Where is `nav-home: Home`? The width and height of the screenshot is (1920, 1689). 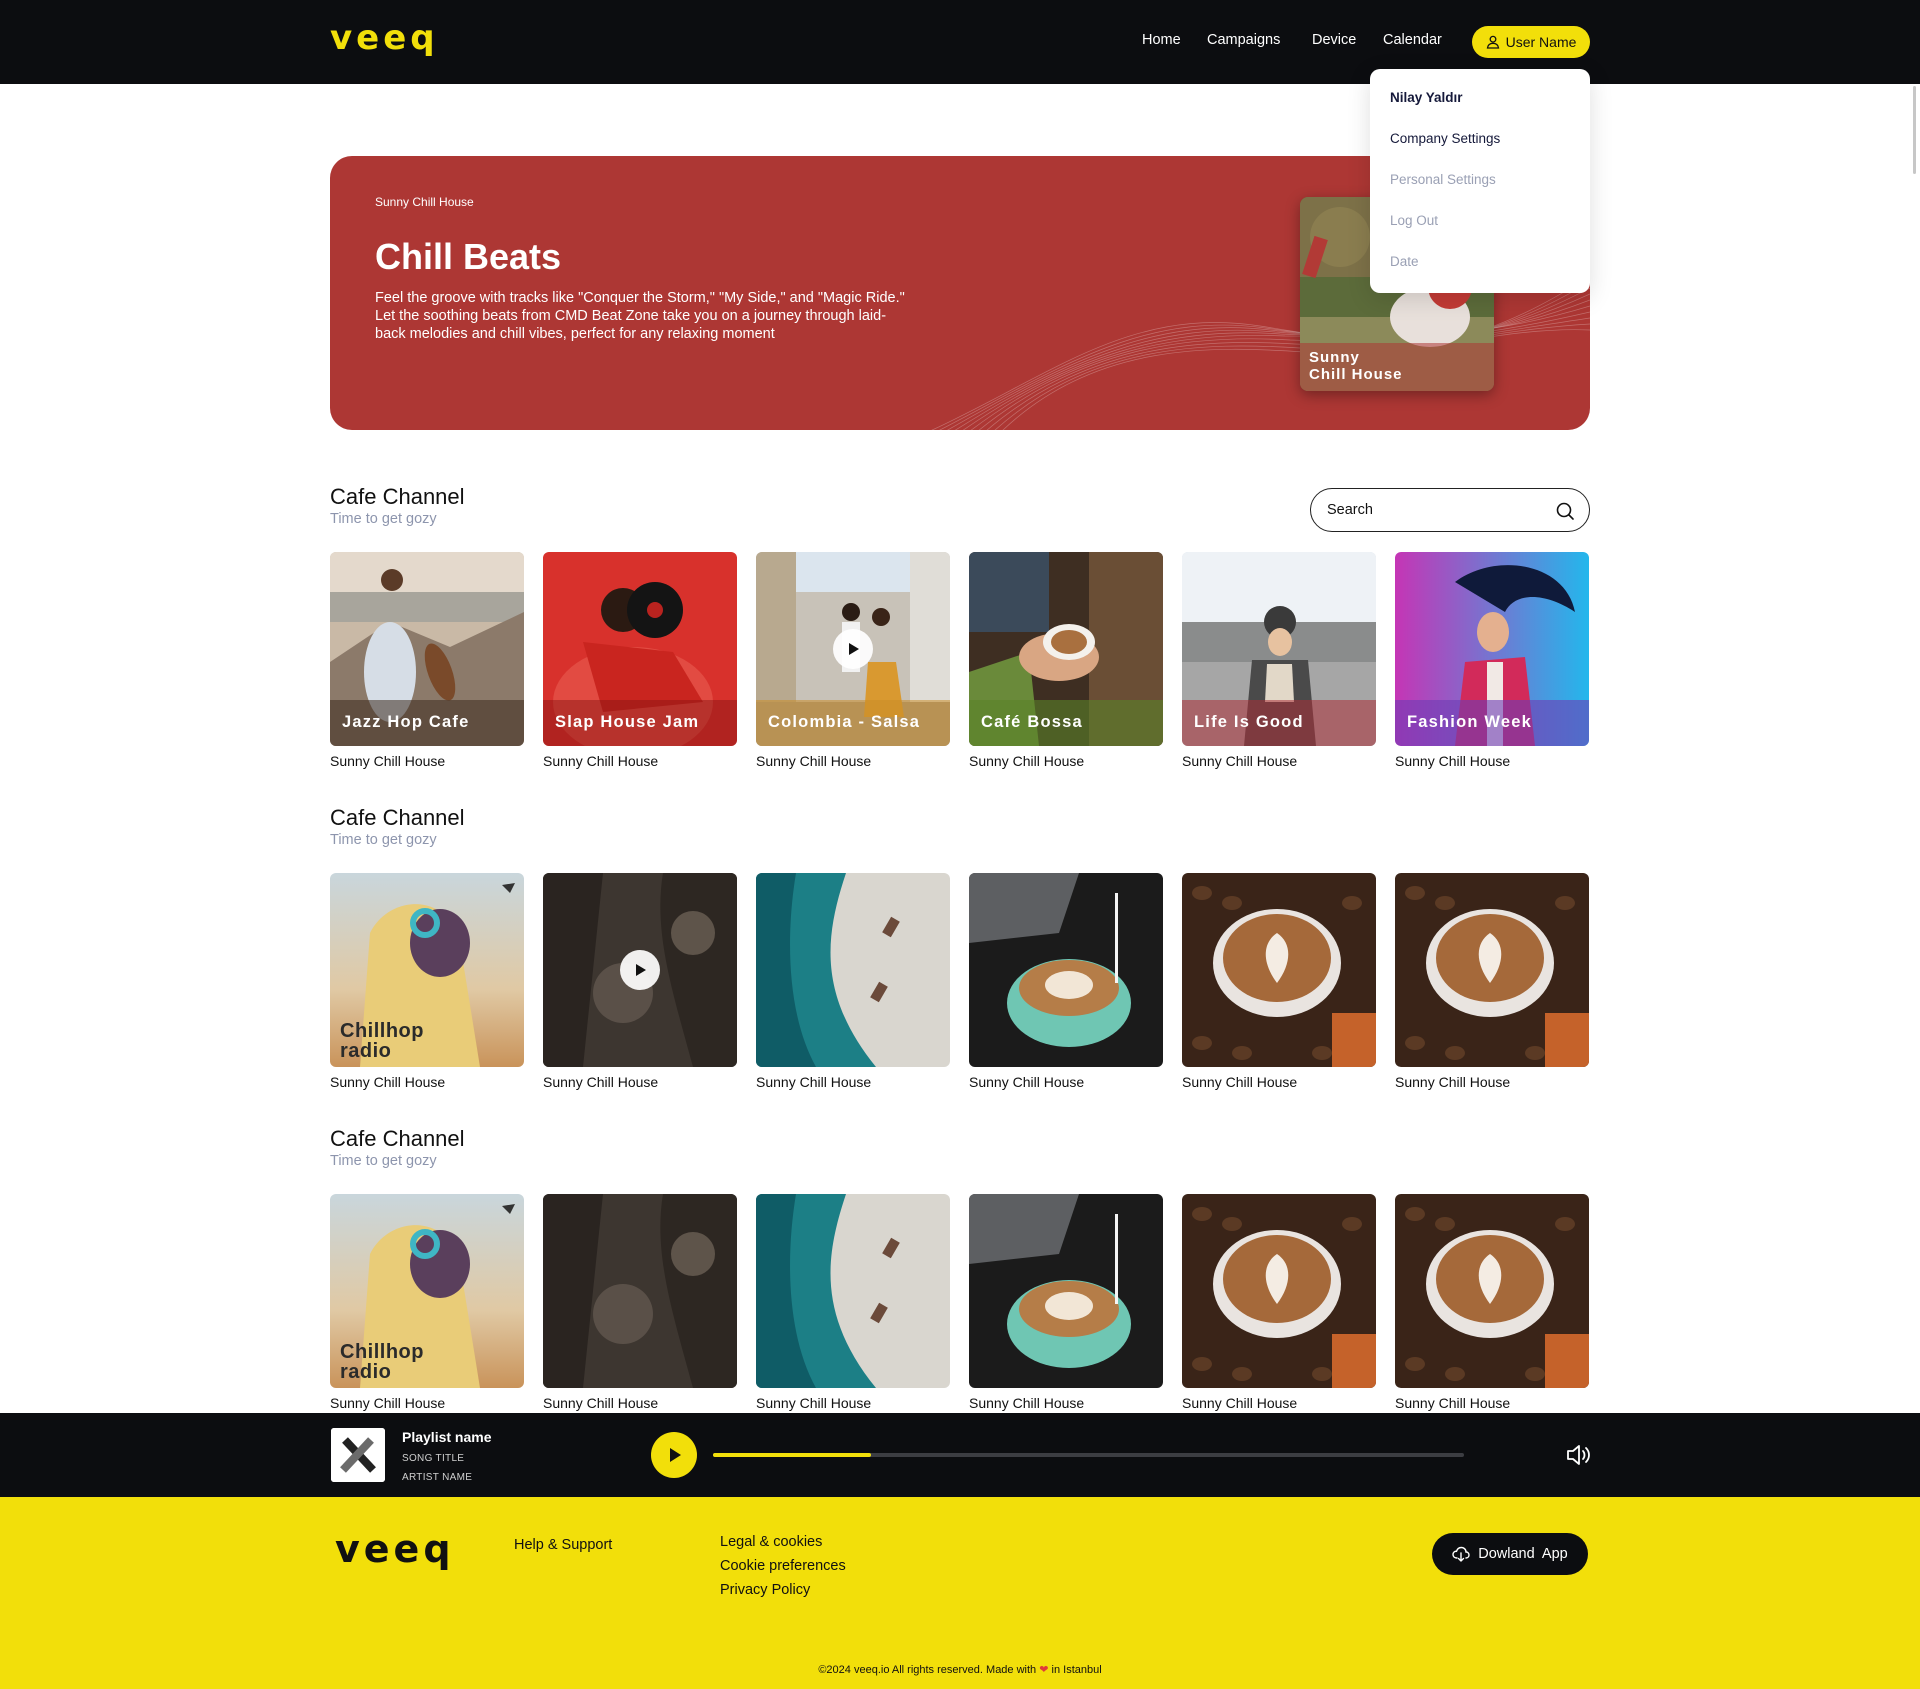 nav-home: Home is located at coordinates (1161, 40).